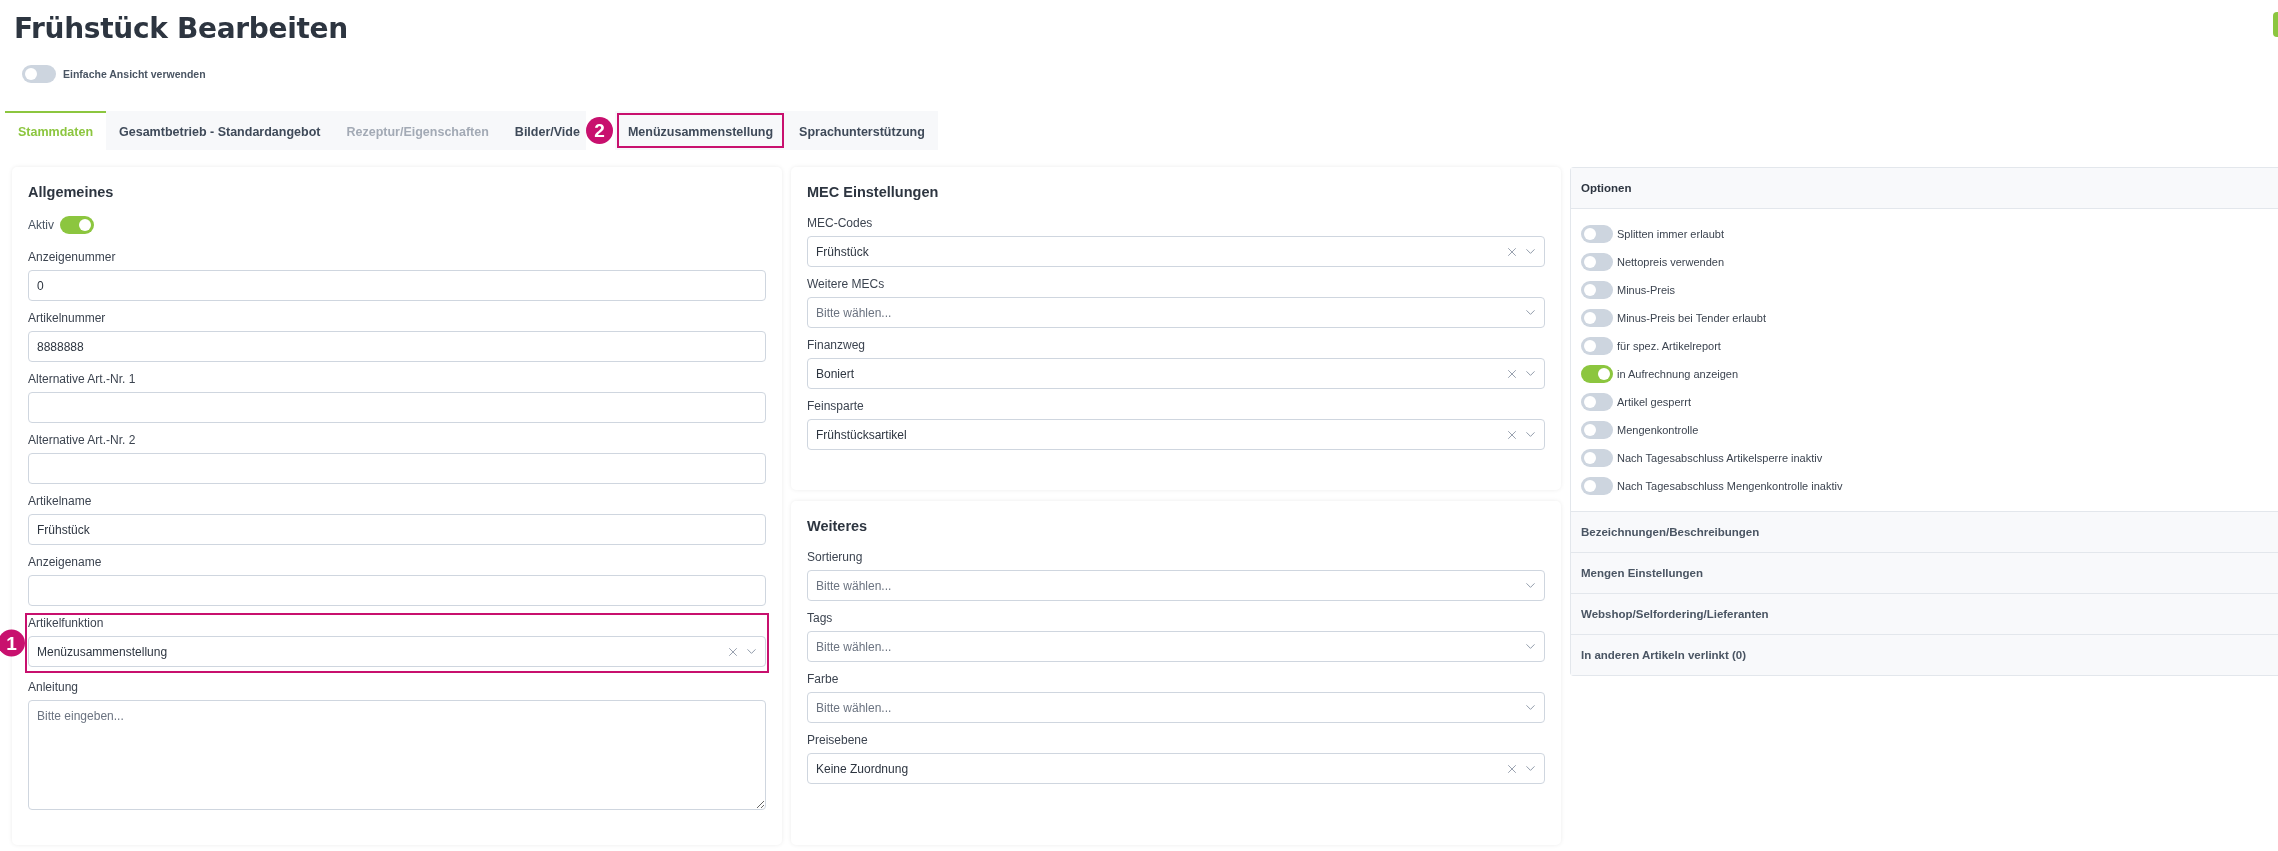 This screenshot has width=2278, height=851. Describe the element at coordinates (134, 74) in the screenshot. I see `toggle-label: Einfache Ansicht verwenden` at that location.